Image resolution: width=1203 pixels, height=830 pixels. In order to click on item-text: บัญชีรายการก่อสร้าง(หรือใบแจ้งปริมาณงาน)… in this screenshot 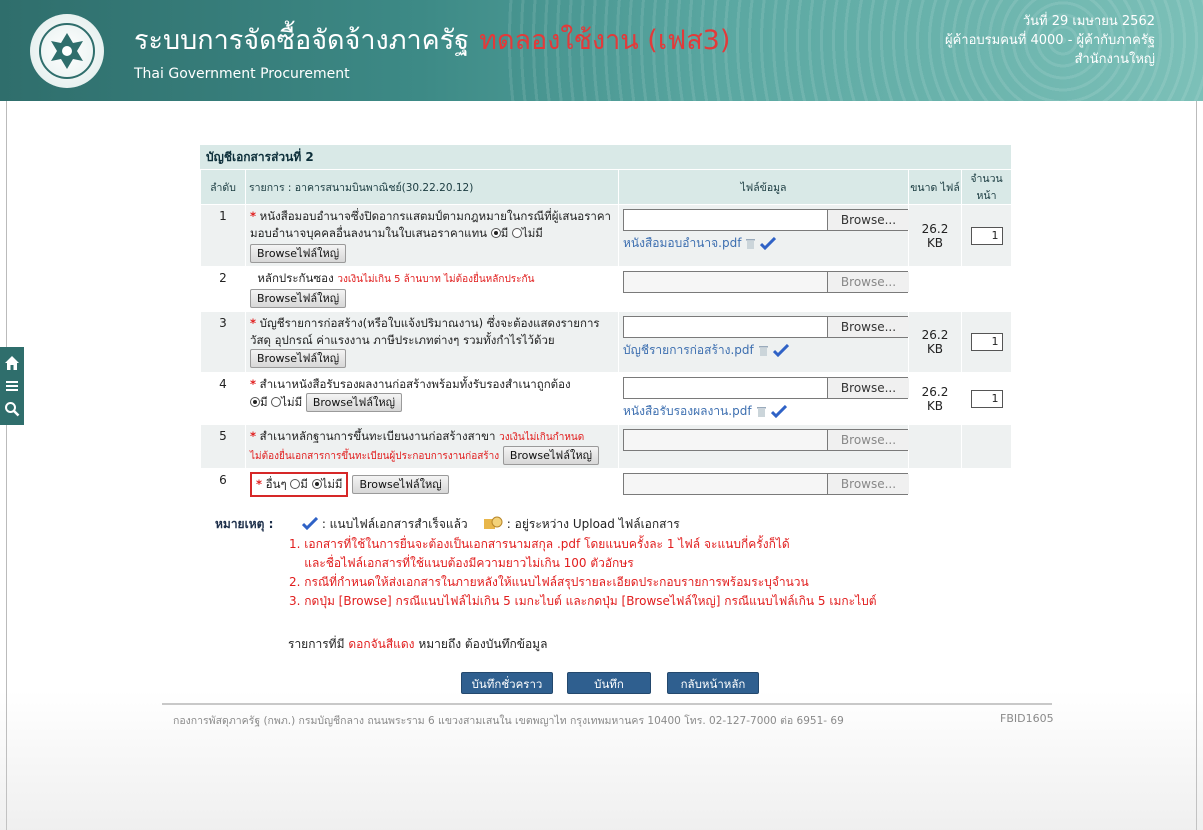, I will do `click(425, 331)`.